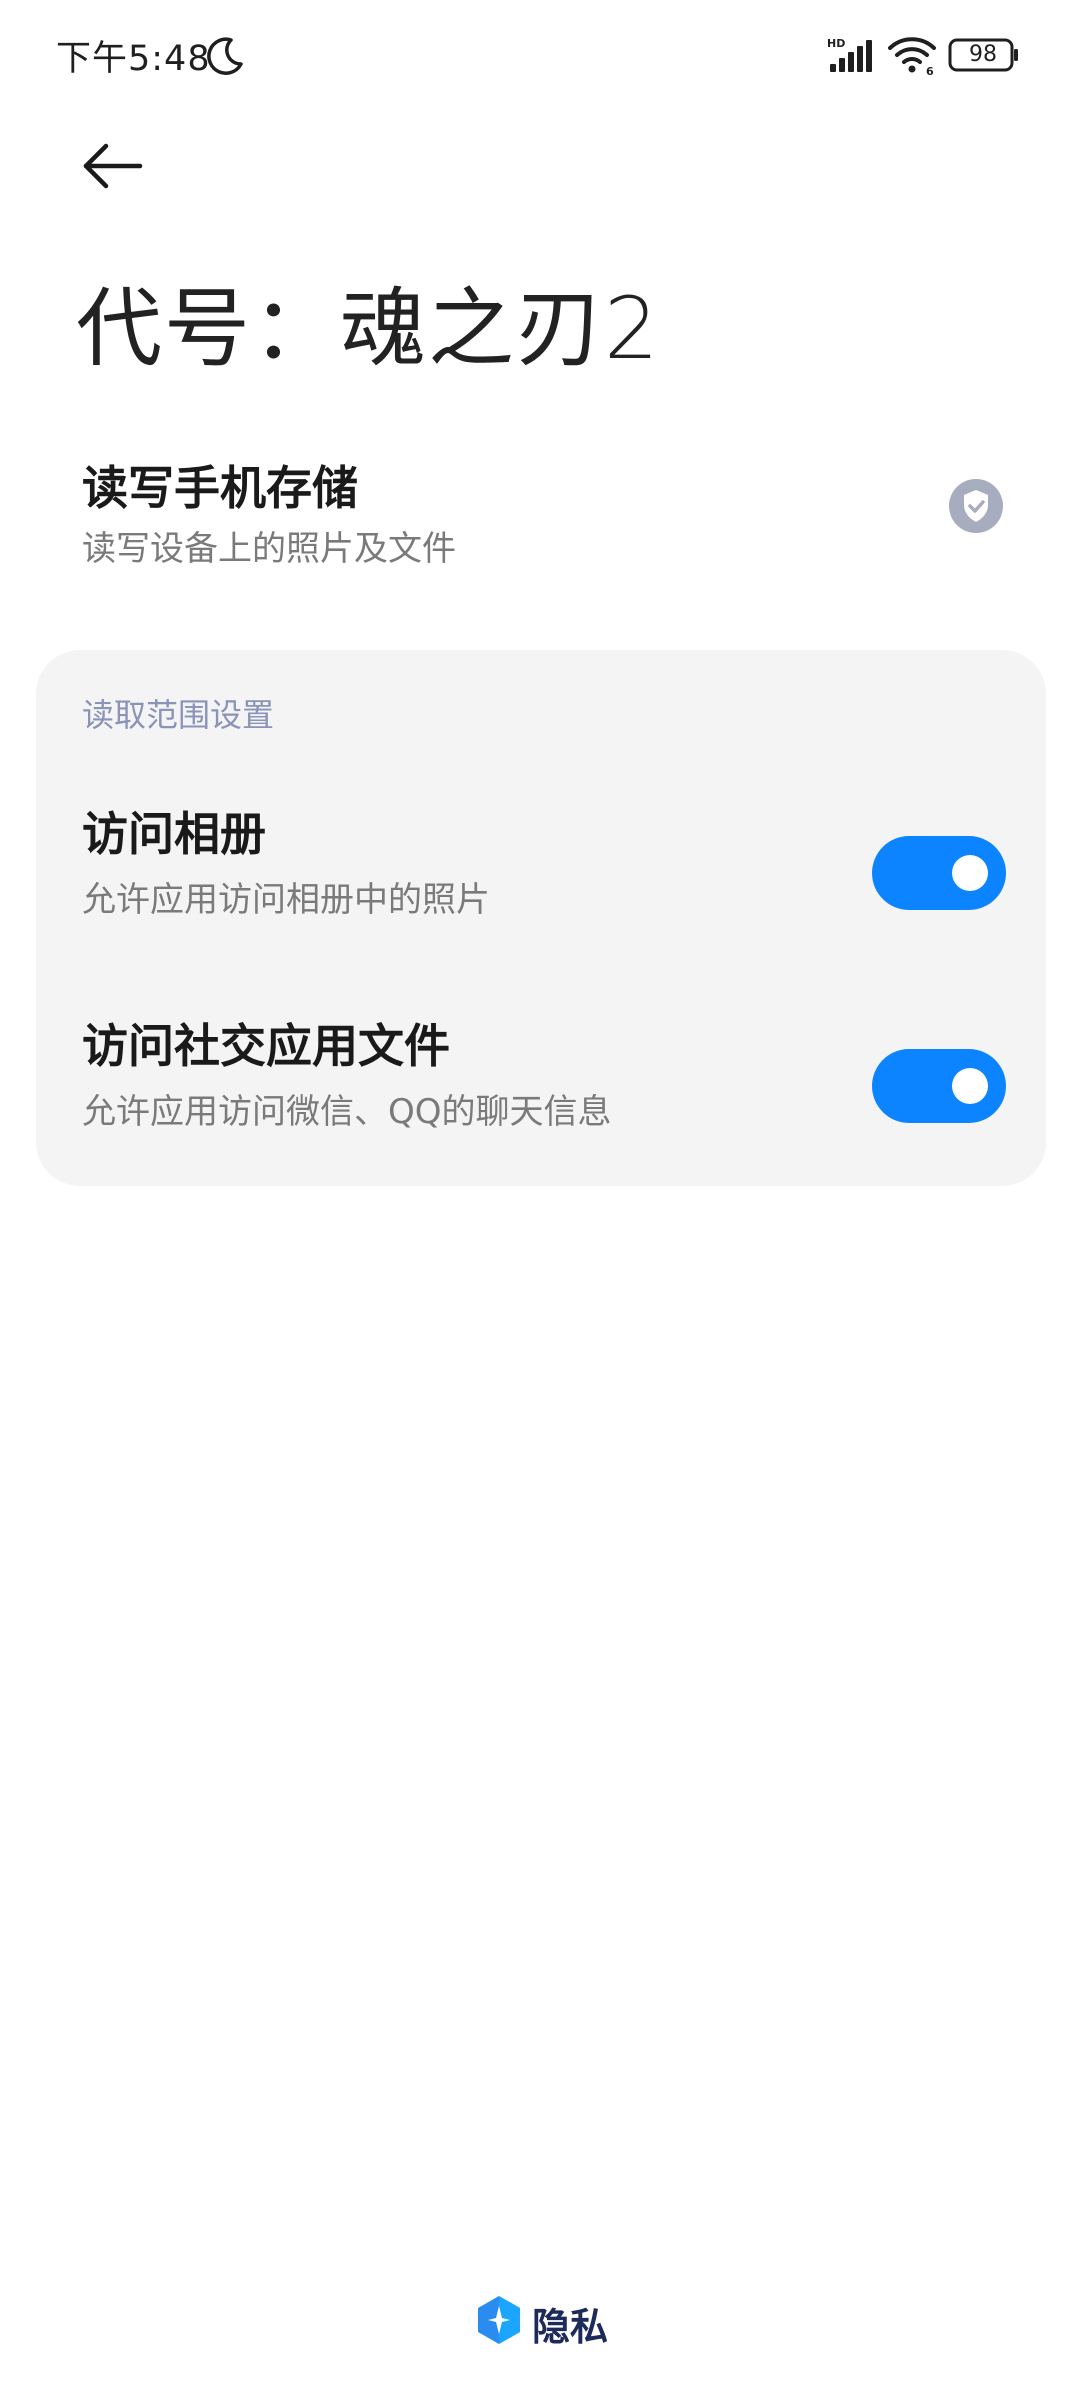 This screenshot has height=2400, width=1080. What do you see at coordinates (912, 56) in the screenshot?
I see `wifi-icon: 6` at bounding box center [912, 56].